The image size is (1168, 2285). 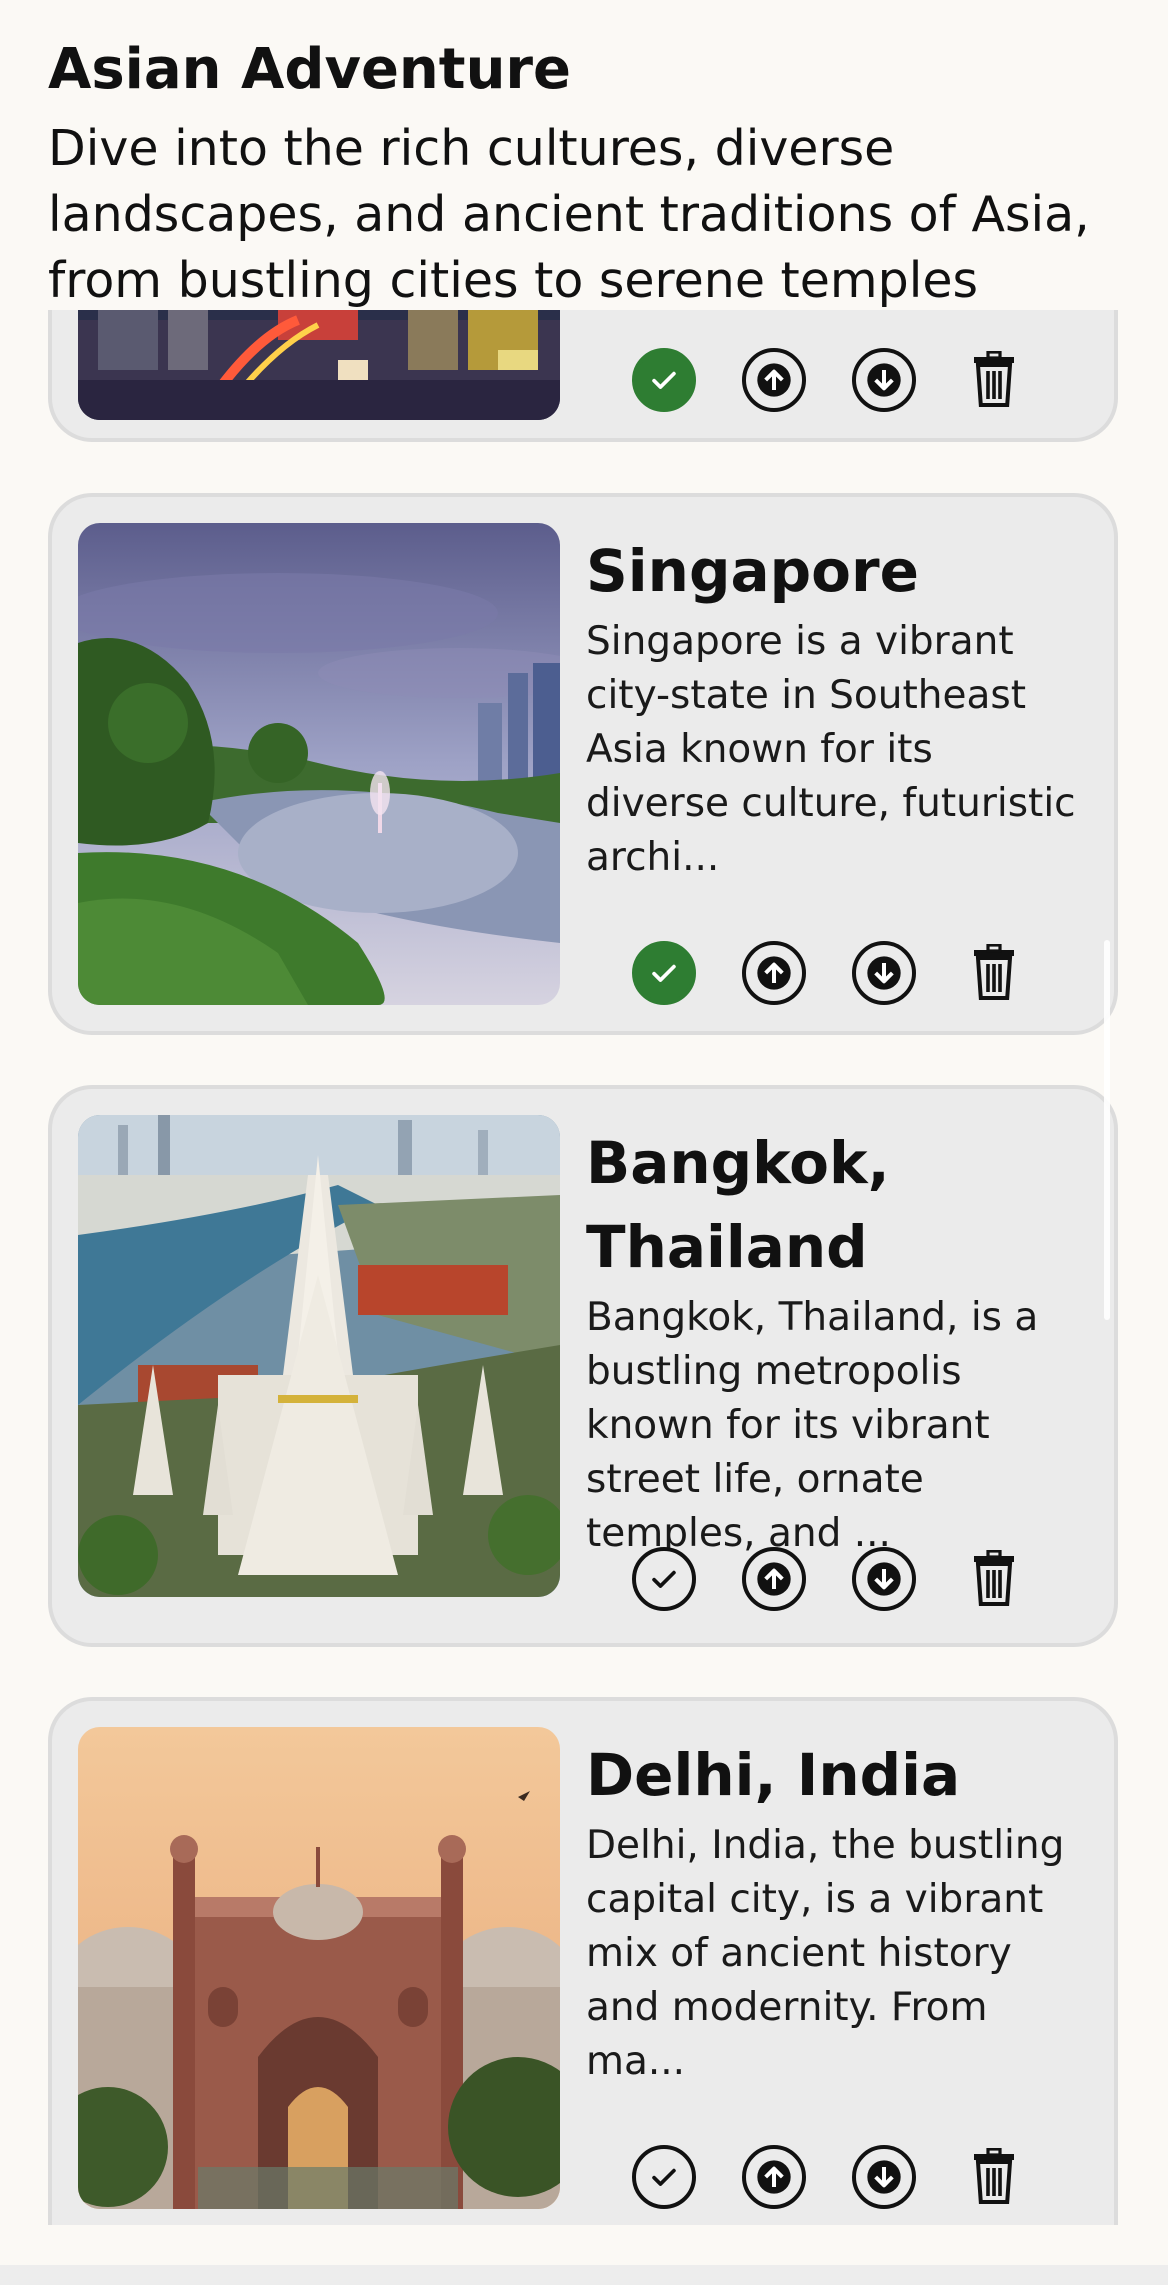 What do you see at coordinates (738, 1205) in the screenshot?
I see `destination-title: Bangkok, Thailand` at bounding box center [738, 1205].